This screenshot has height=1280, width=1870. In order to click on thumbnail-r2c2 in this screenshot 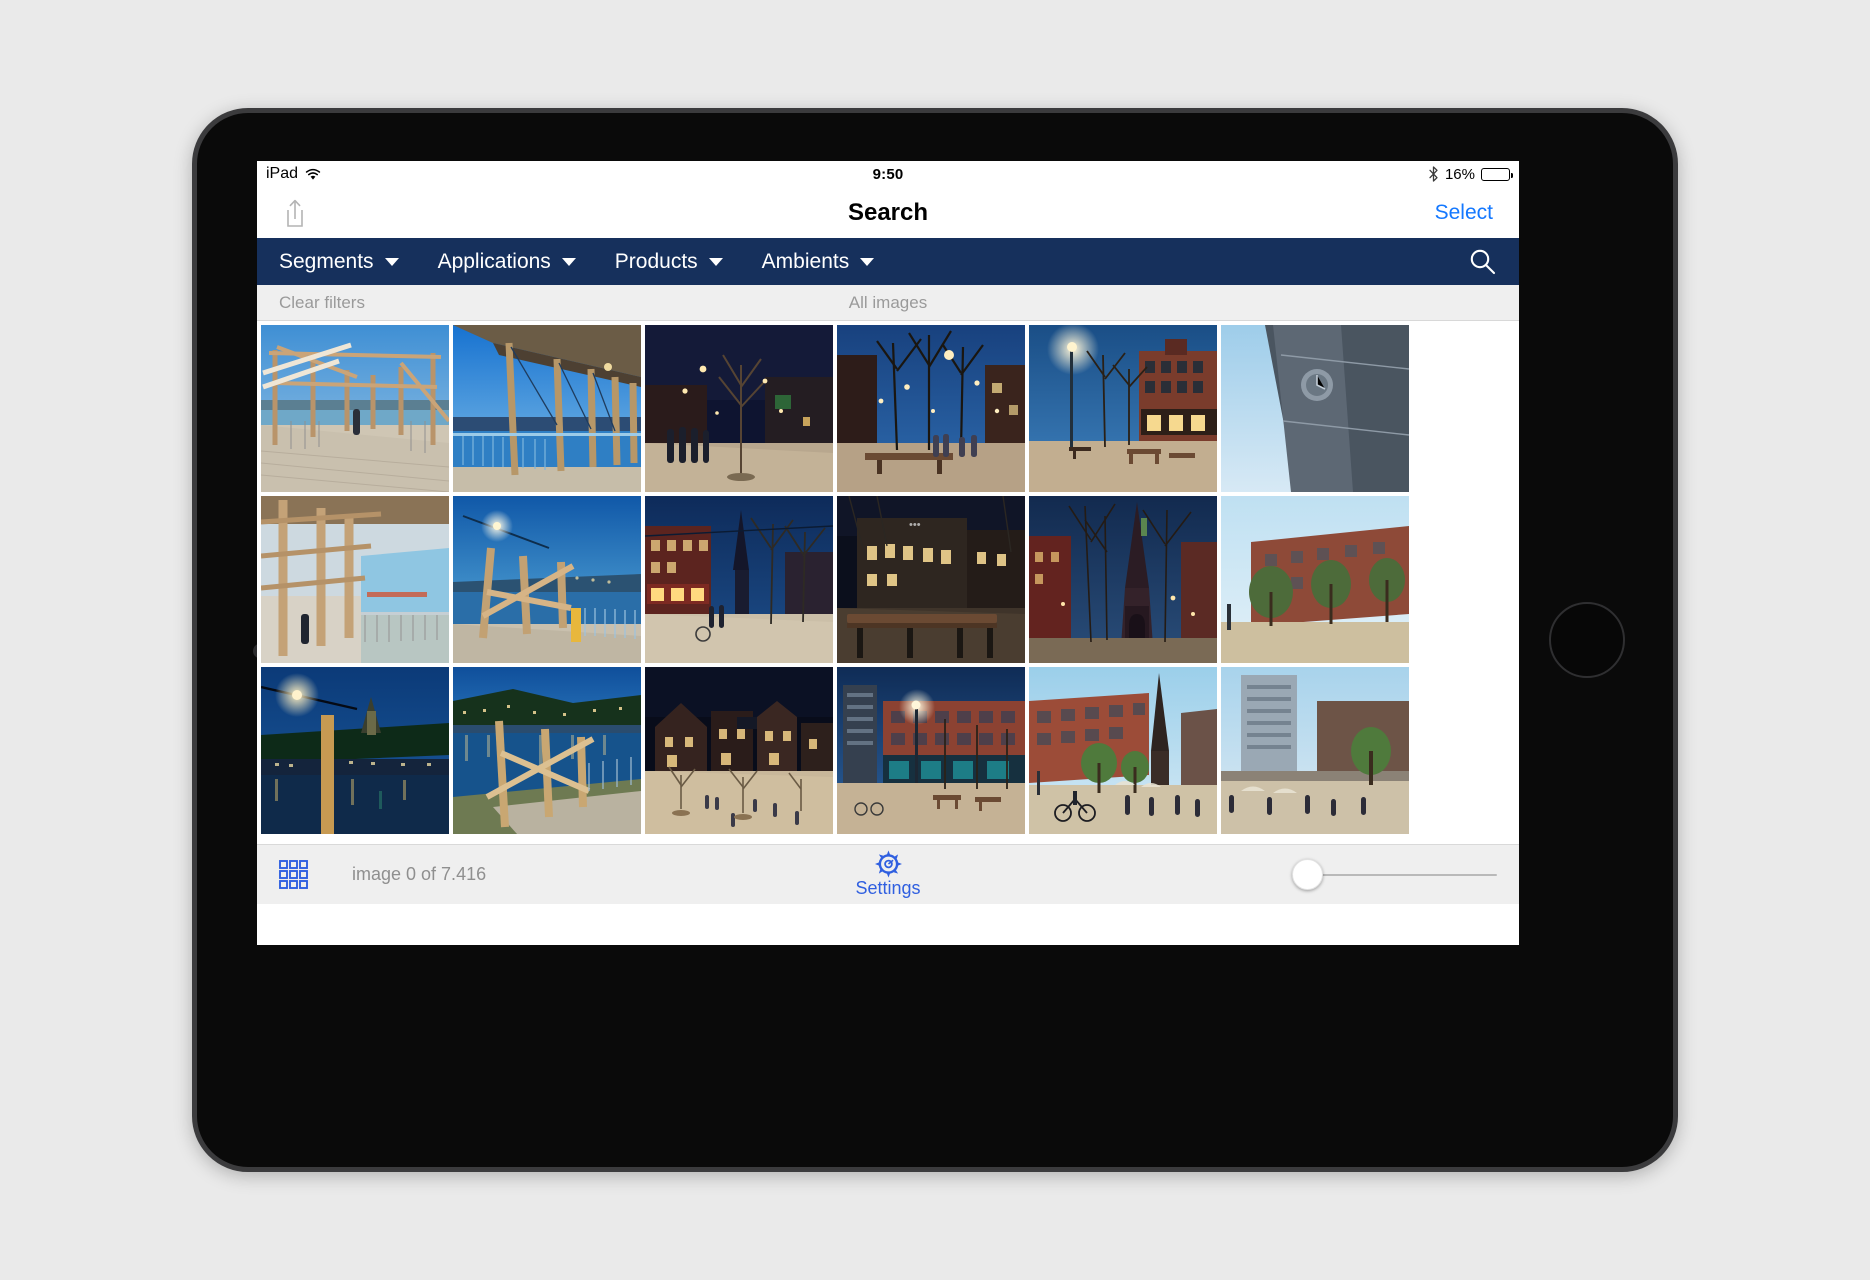, I will do `click(547, 579)`.